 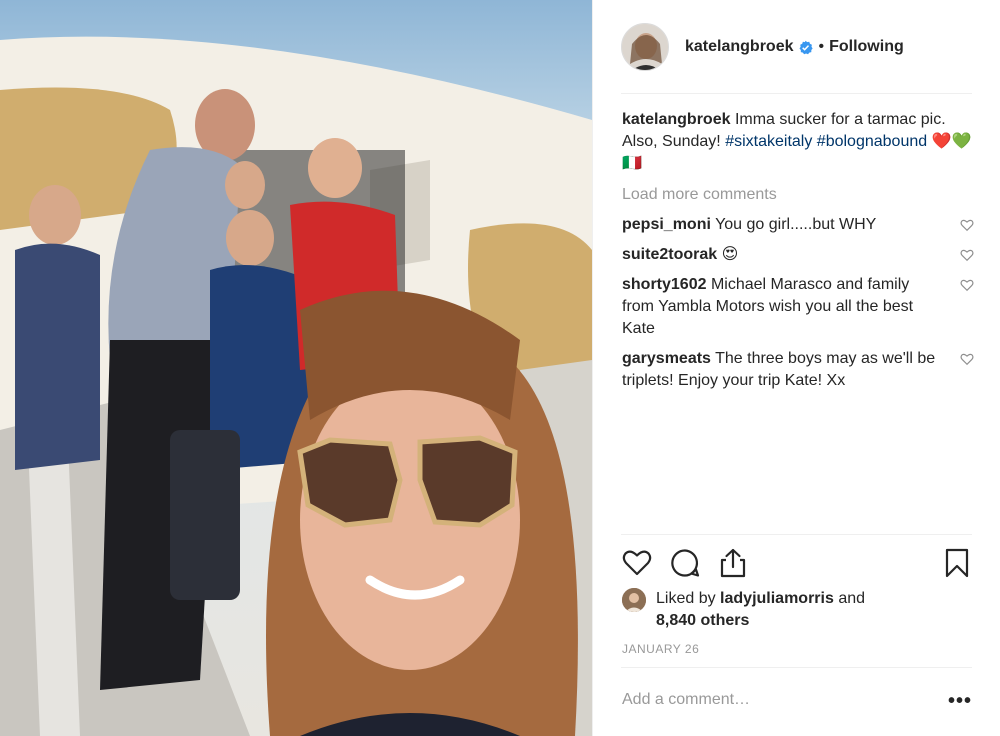 What do you see at coordinates (730, 254) in the screenshot?
I see `comment-text: 😍` at bounding box center [730, 254].